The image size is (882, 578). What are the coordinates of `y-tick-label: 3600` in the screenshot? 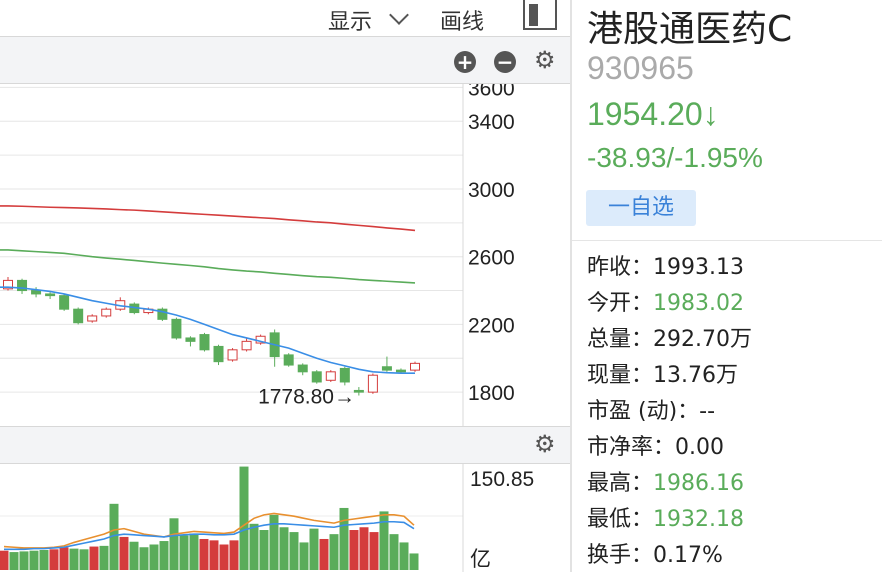 It's located at (491, 92).